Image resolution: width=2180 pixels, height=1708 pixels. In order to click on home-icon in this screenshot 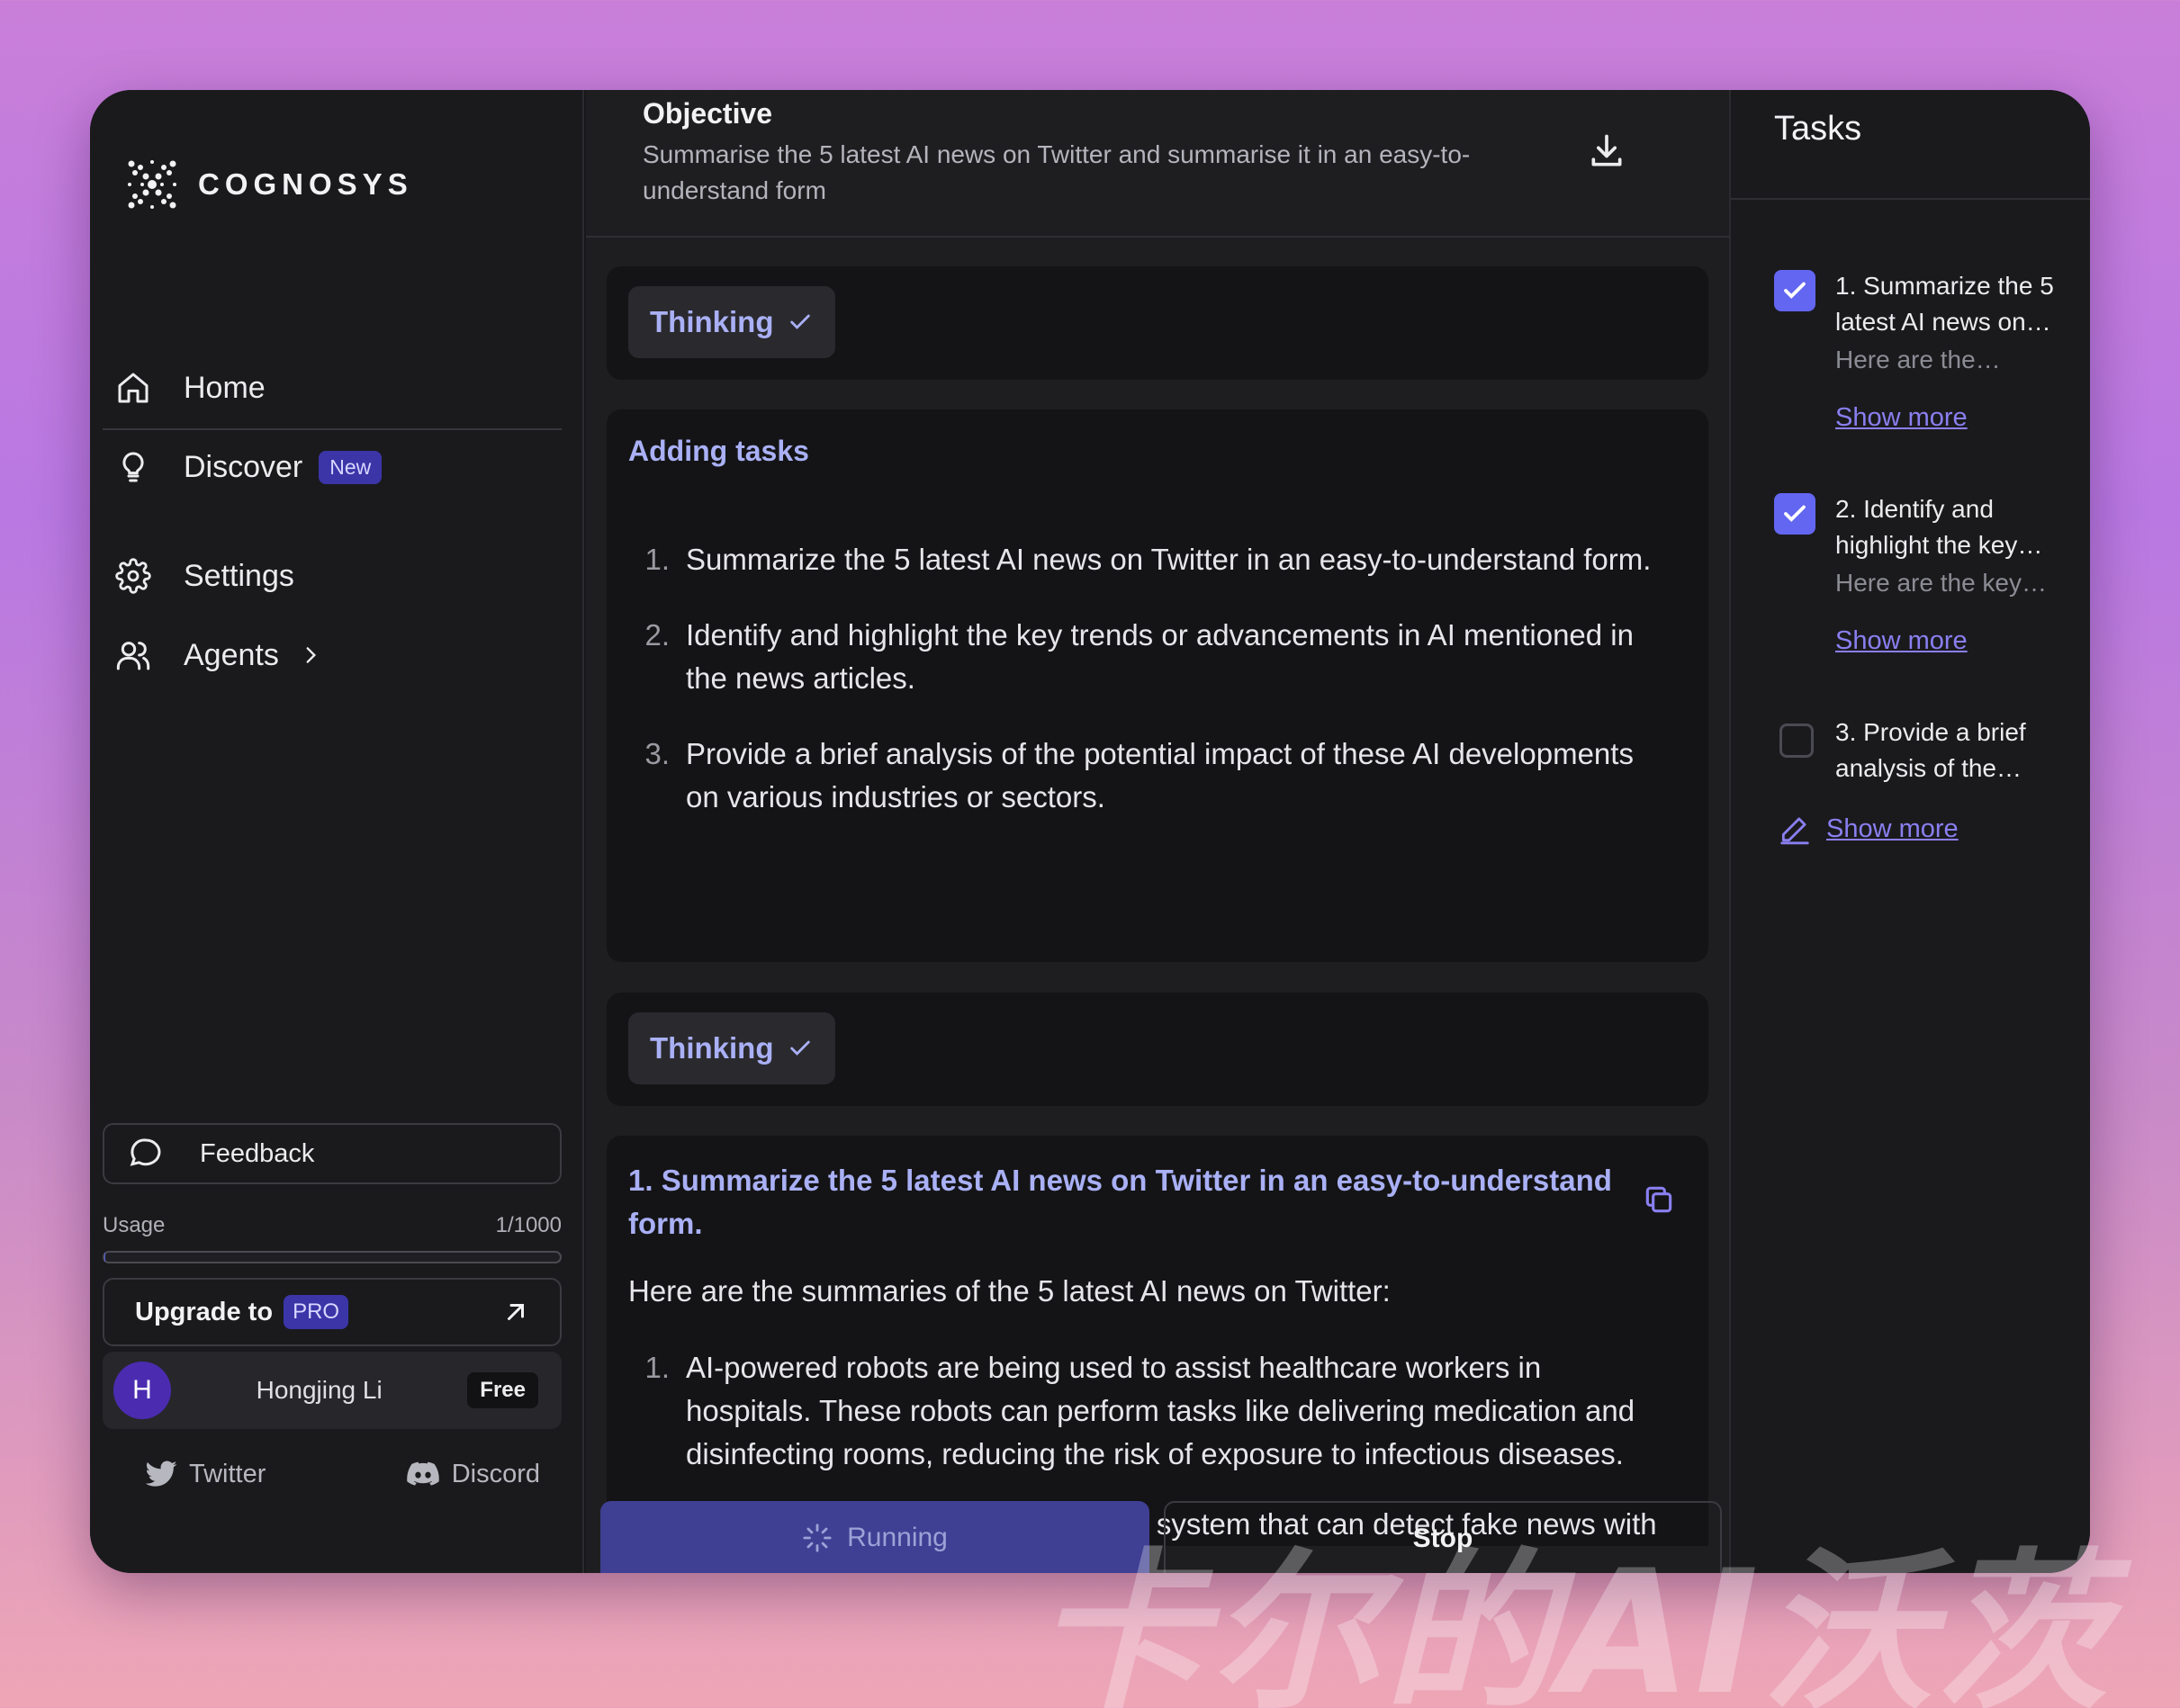, I will do `click(133, 388)`.